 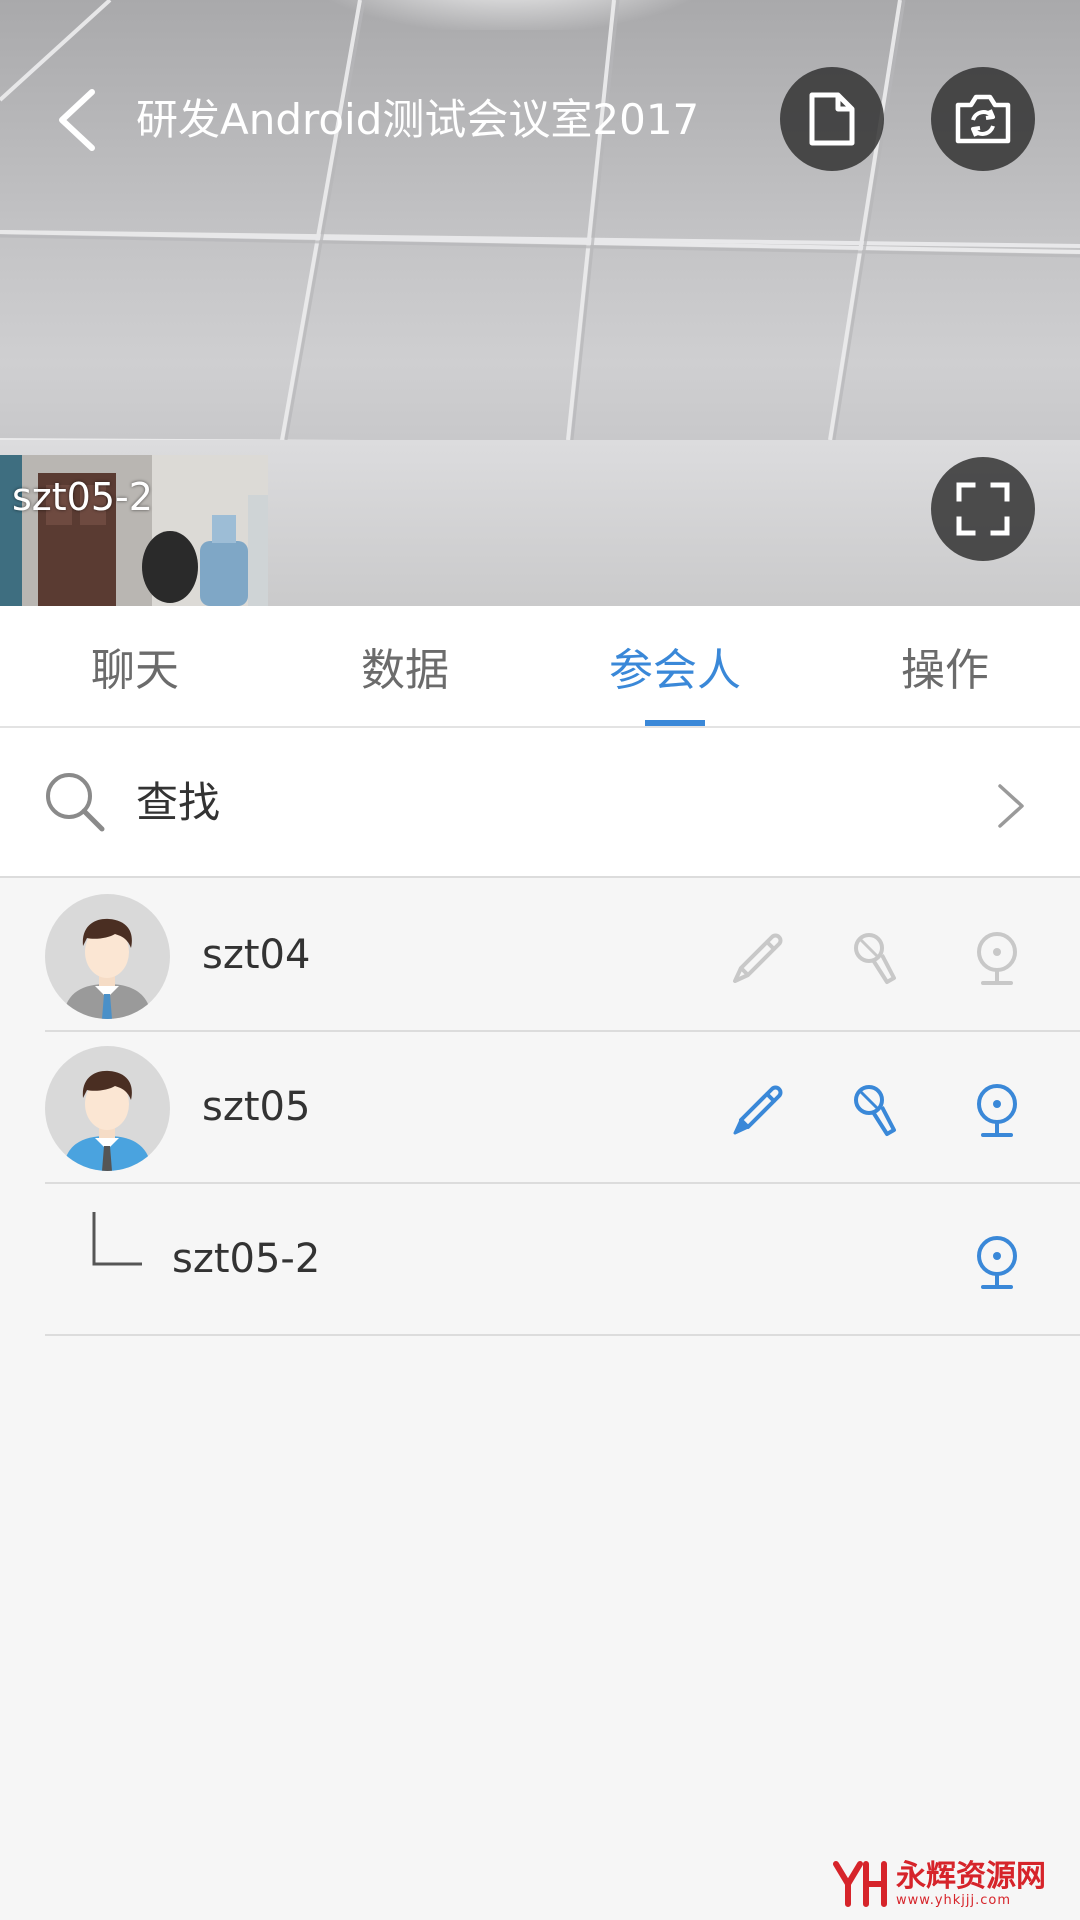 I want to click on sub-device-name: szt05-2, so click(x=246, y=1259).